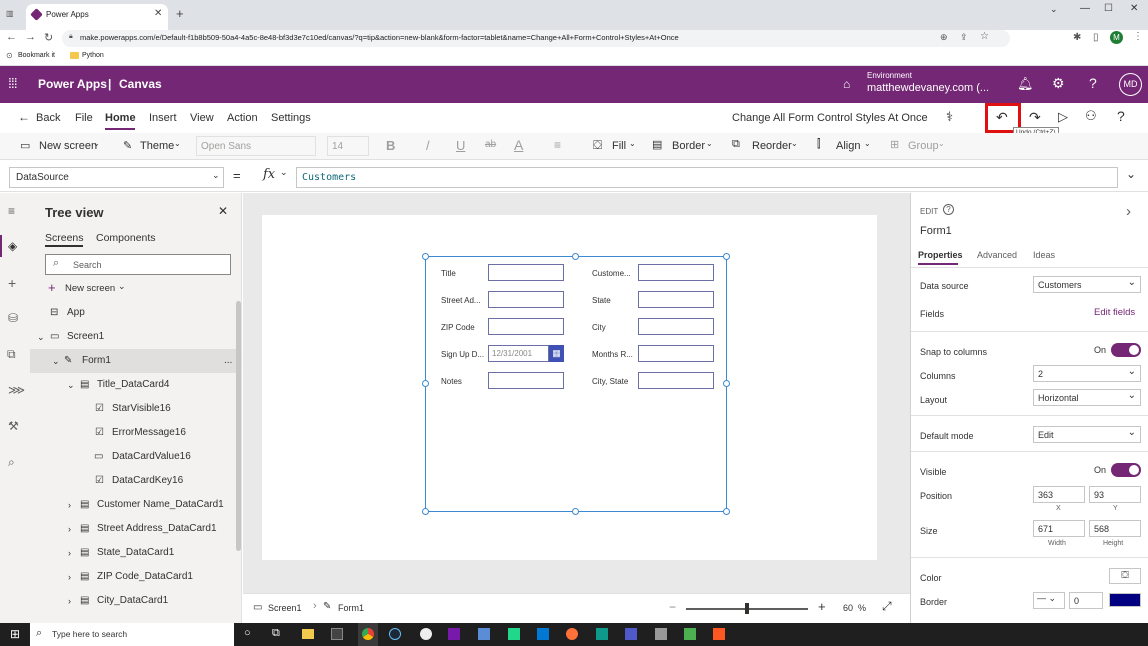 Image resolution: width=1148 pixels, height=646 pixels. What do you see at coordinates (887, 606) in the screenshot?
I see `fit-to-window-icon: ⤢` at bounding box center [887, 606].